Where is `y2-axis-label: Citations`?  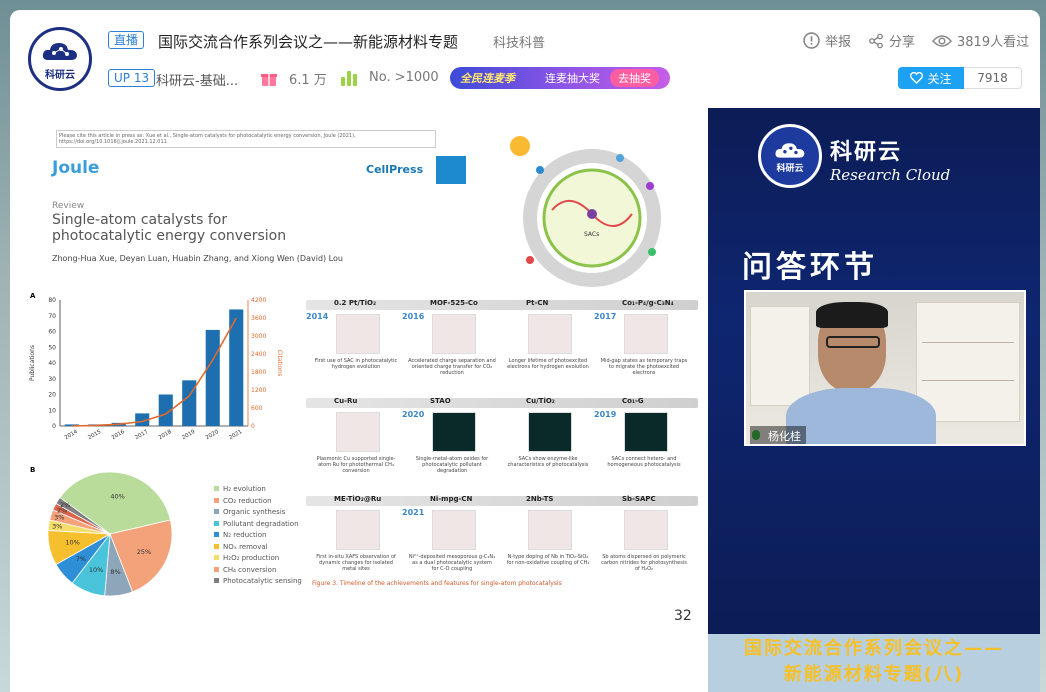
y2-axis-label: Citations is located at coordinates (279, 363).